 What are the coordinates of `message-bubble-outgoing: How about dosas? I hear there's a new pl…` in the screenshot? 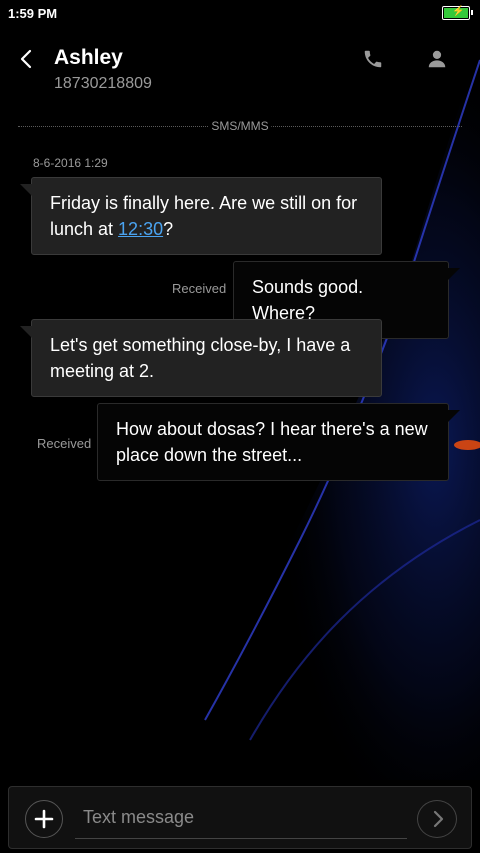 It's located at (278, 442).